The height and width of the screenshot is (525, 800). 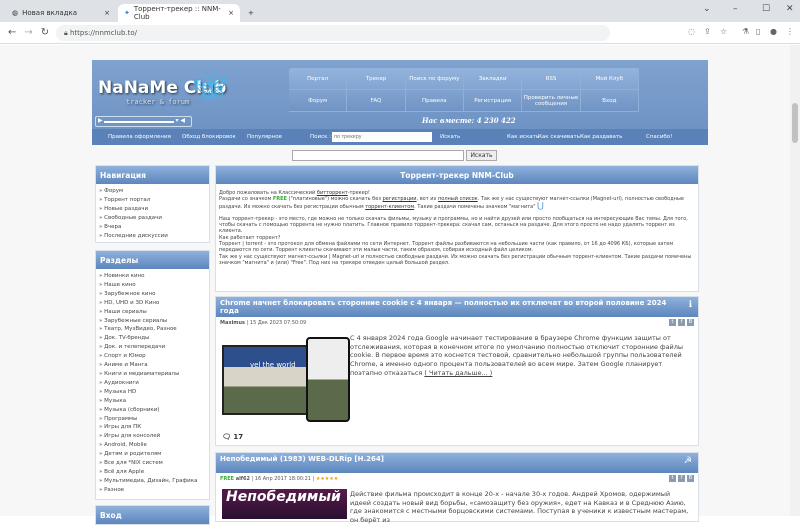 I want to click on link-rules-format: Правила оформления, so click(x=139, y=137).